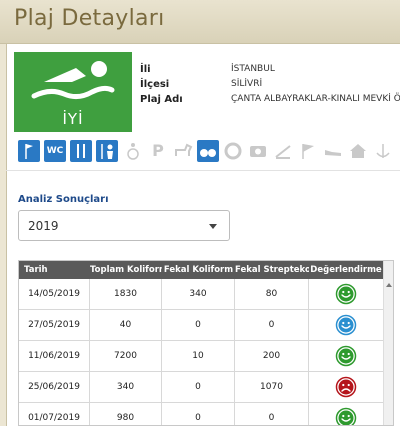 The image size is (400, 426). I want to click on title-bar: Plaj Detayları, so click(200, 22).